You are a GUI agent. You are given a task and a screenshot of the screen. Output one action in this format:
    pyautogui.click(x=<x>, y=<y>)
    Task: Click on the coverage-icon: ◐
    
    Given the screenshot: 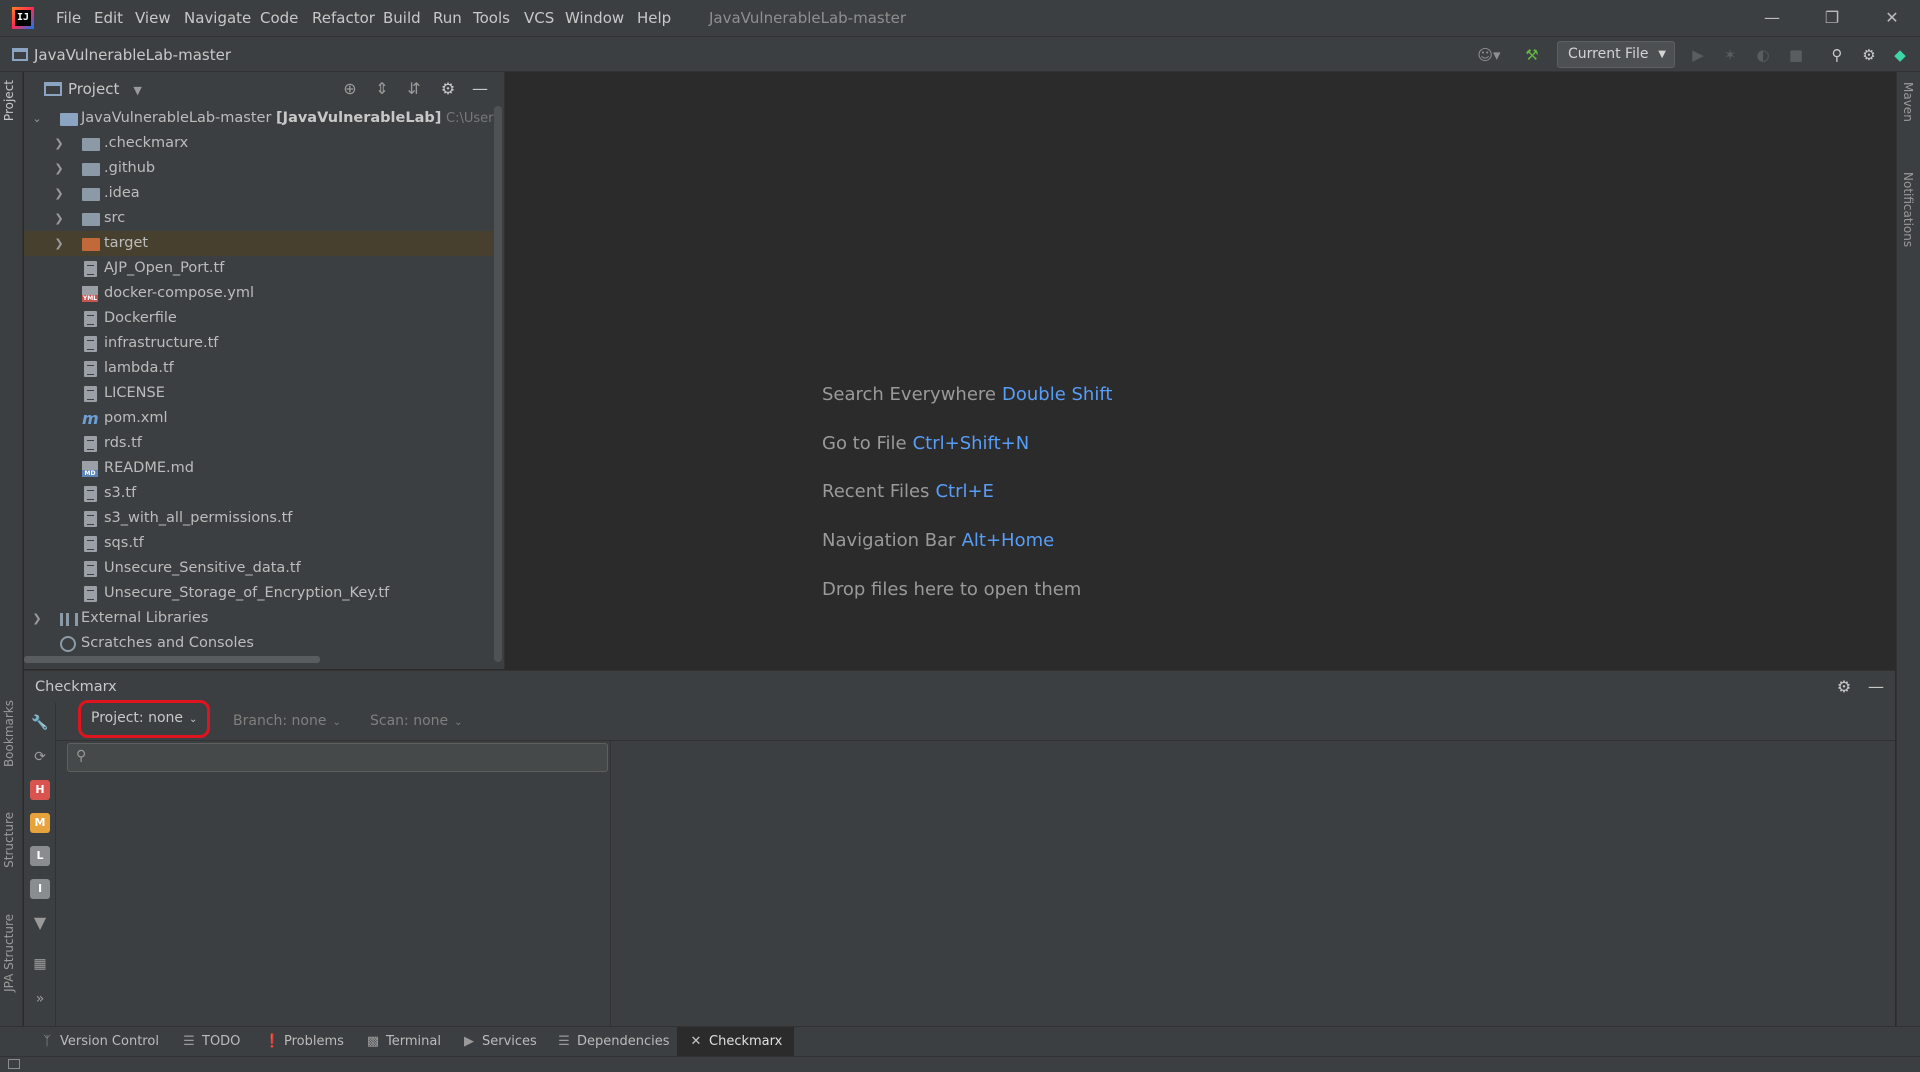 What is the action you would take?
    pyautogui.click(x=1763, y=55)
    